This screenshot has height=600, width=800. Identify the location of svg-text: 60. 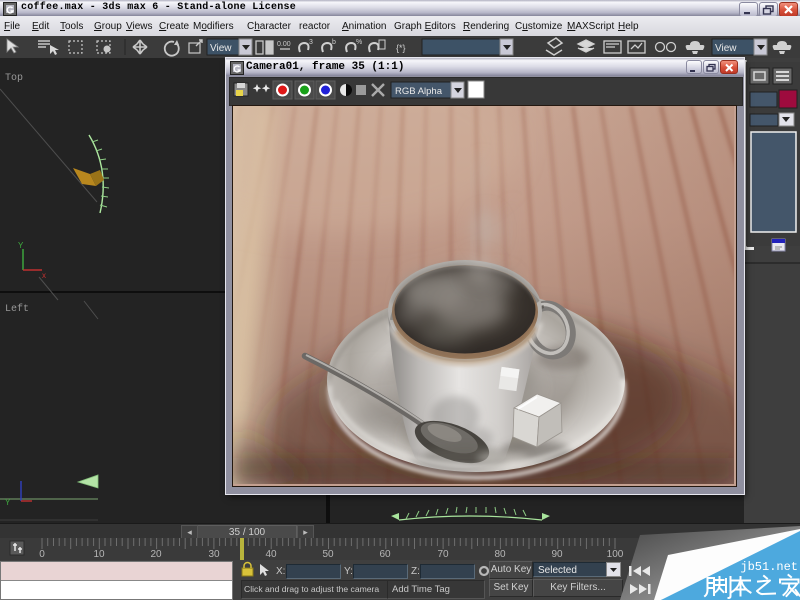
(385, 554).